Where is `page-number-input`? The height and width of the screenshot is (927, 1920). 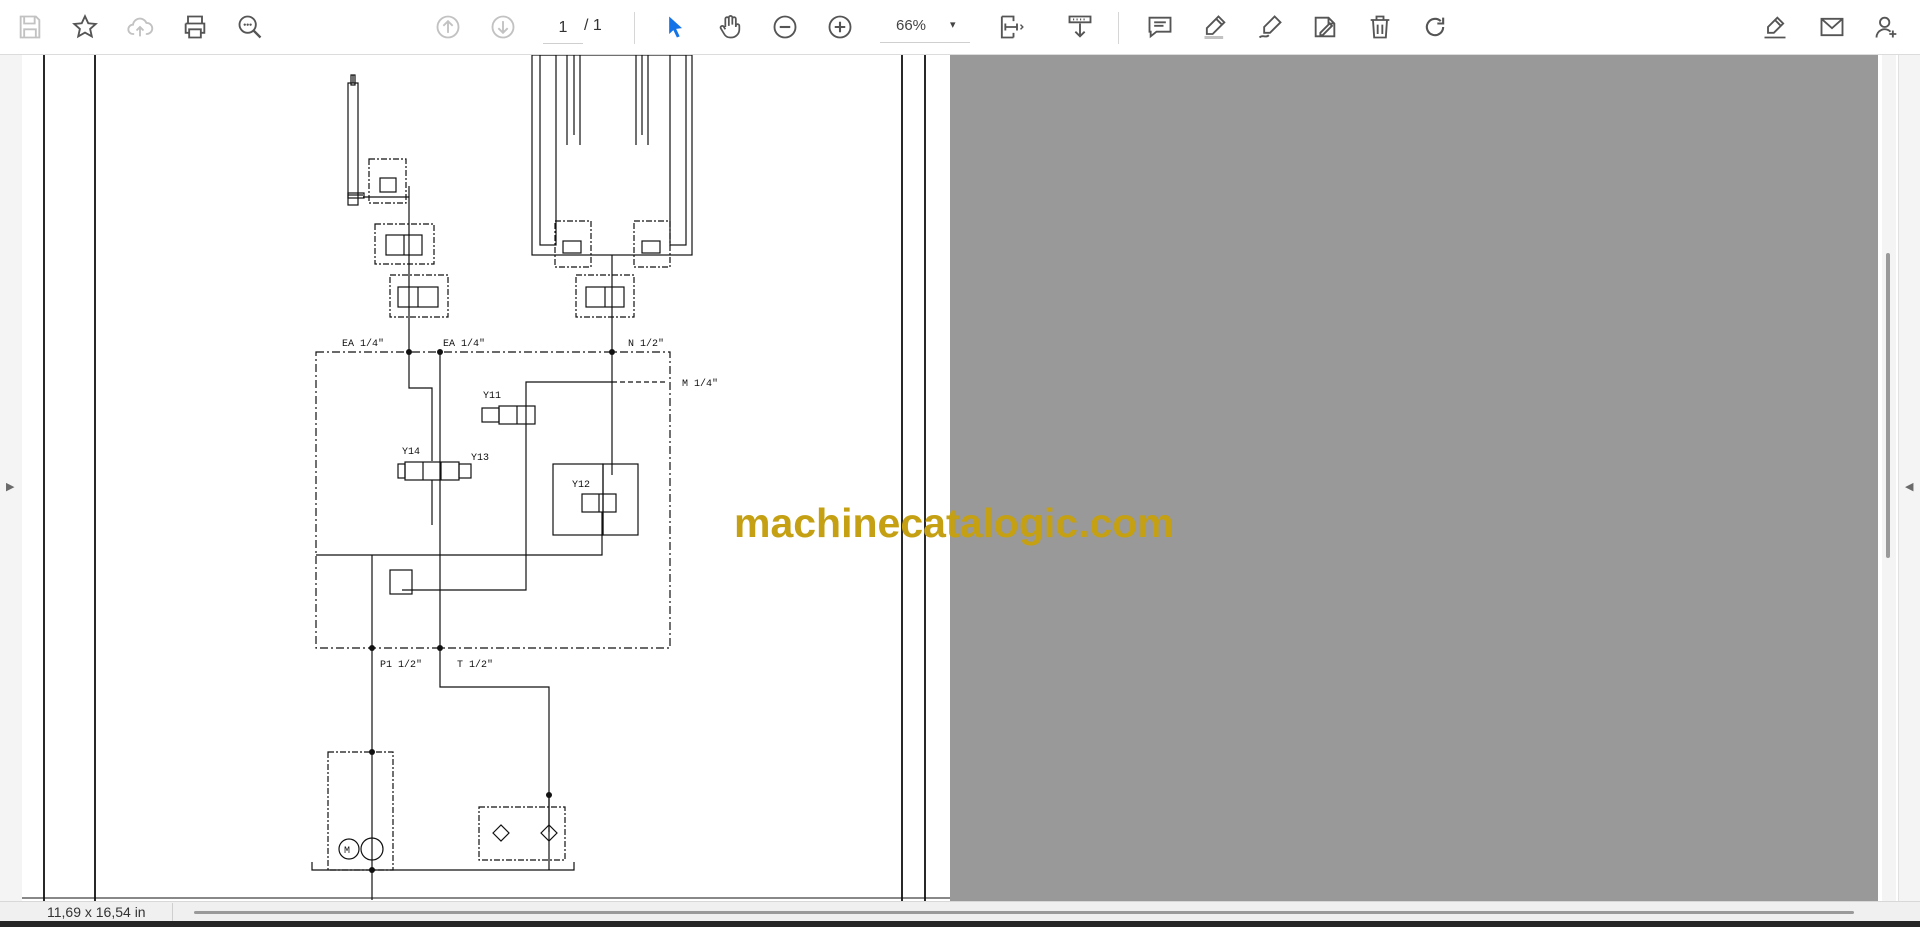 page-number-input is located at coordinates (563, 28).